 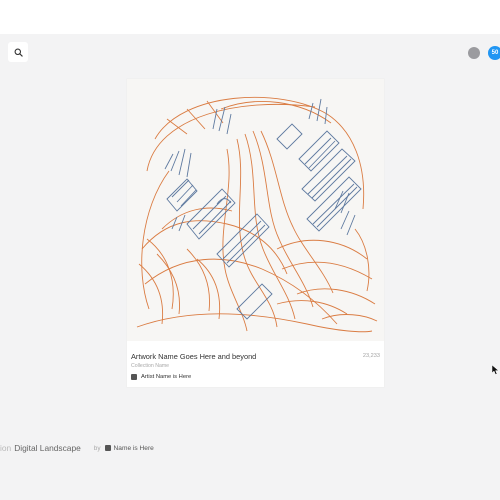 I want to click on search-icon, so click(x=18, y=52).